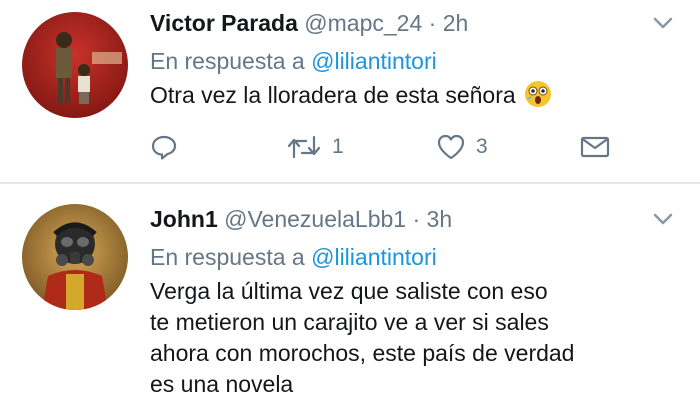 The width and height of the screenshot is (700, 400). What do you see at coordinates (538, 94) in the screenshot?
I see `astonished-face-icon` at bounding box center [538, 94].